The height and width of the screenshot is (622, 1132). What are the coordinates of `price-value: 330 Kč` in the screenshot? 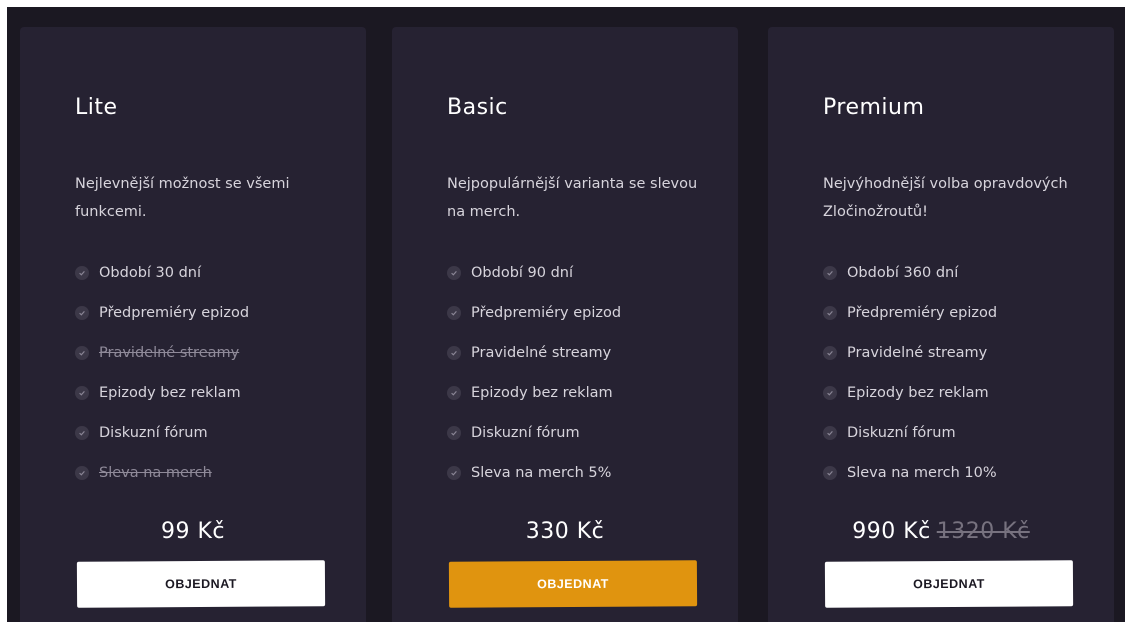 It's located at (565, 531).